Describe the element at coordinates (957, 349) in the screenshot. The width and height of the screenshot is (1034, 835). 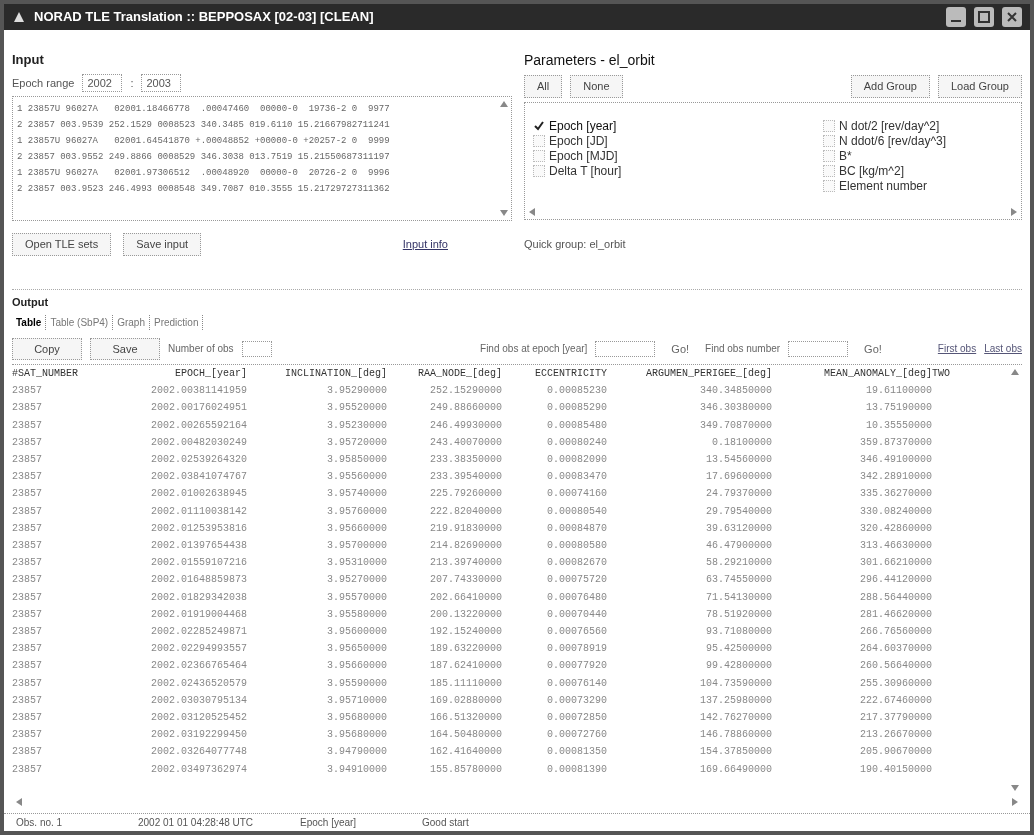
I see `first-link: First obs` at that location.